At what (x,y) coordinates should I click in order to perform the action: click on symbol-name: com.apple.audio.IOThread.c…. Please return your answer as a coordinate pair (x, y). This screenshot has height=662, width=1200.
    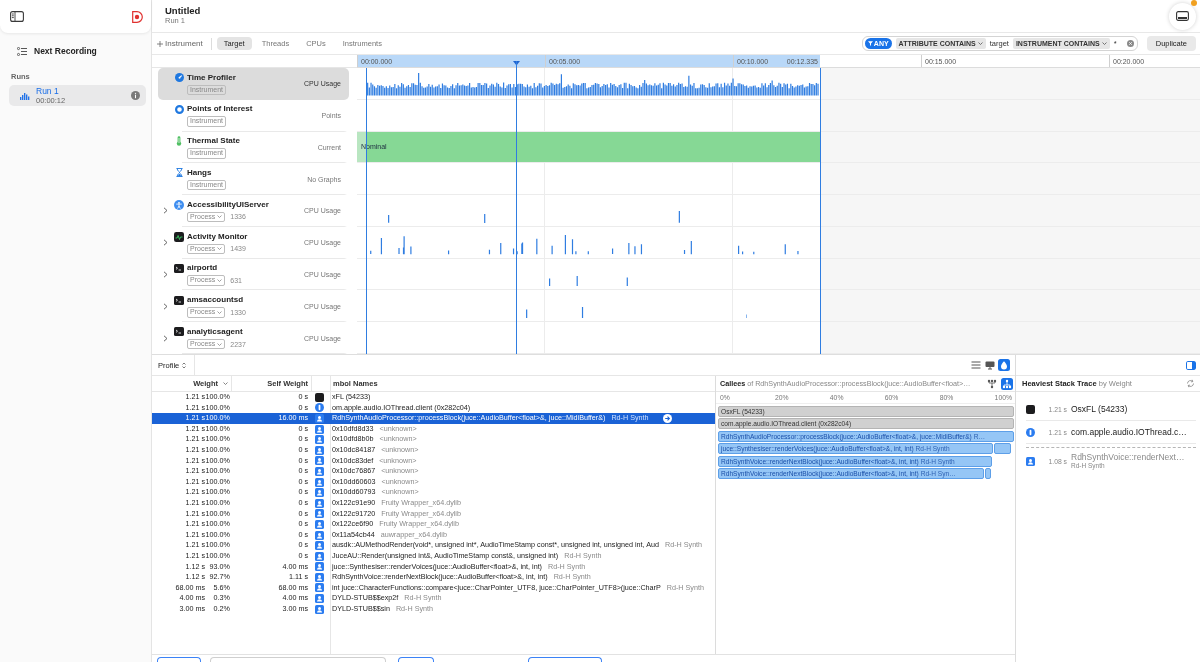
    Looking at the image, I should click on (1129, 432).